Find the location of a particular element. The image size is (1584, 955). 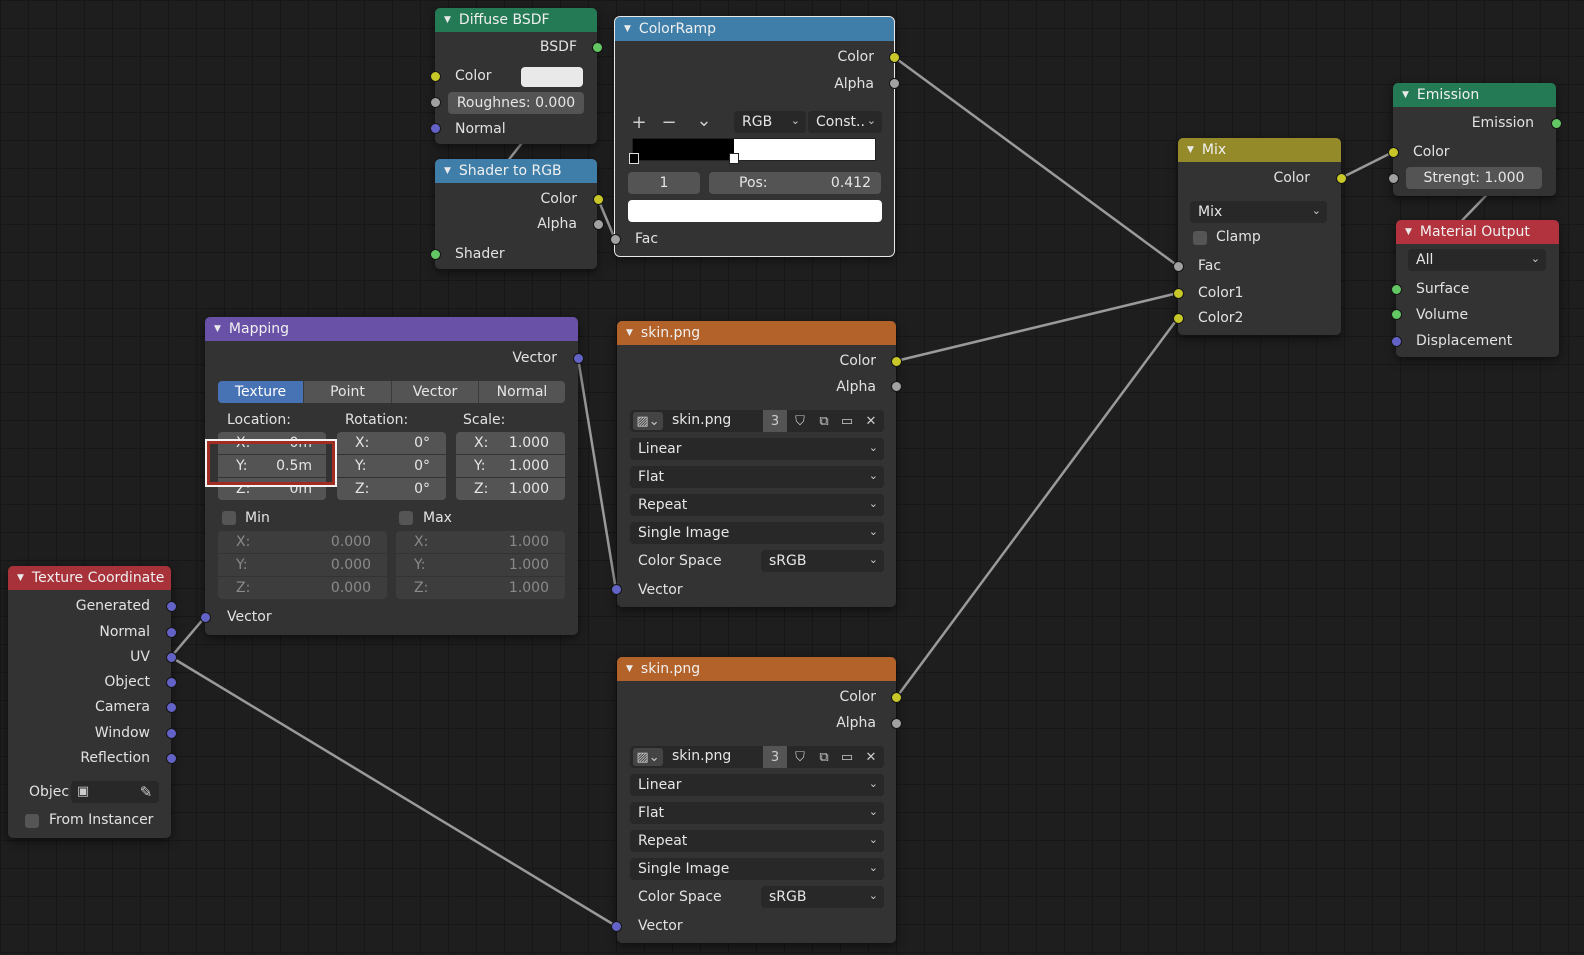

interpolation-dropdown: Linear ⌄ is located at coordinates (757, 785).